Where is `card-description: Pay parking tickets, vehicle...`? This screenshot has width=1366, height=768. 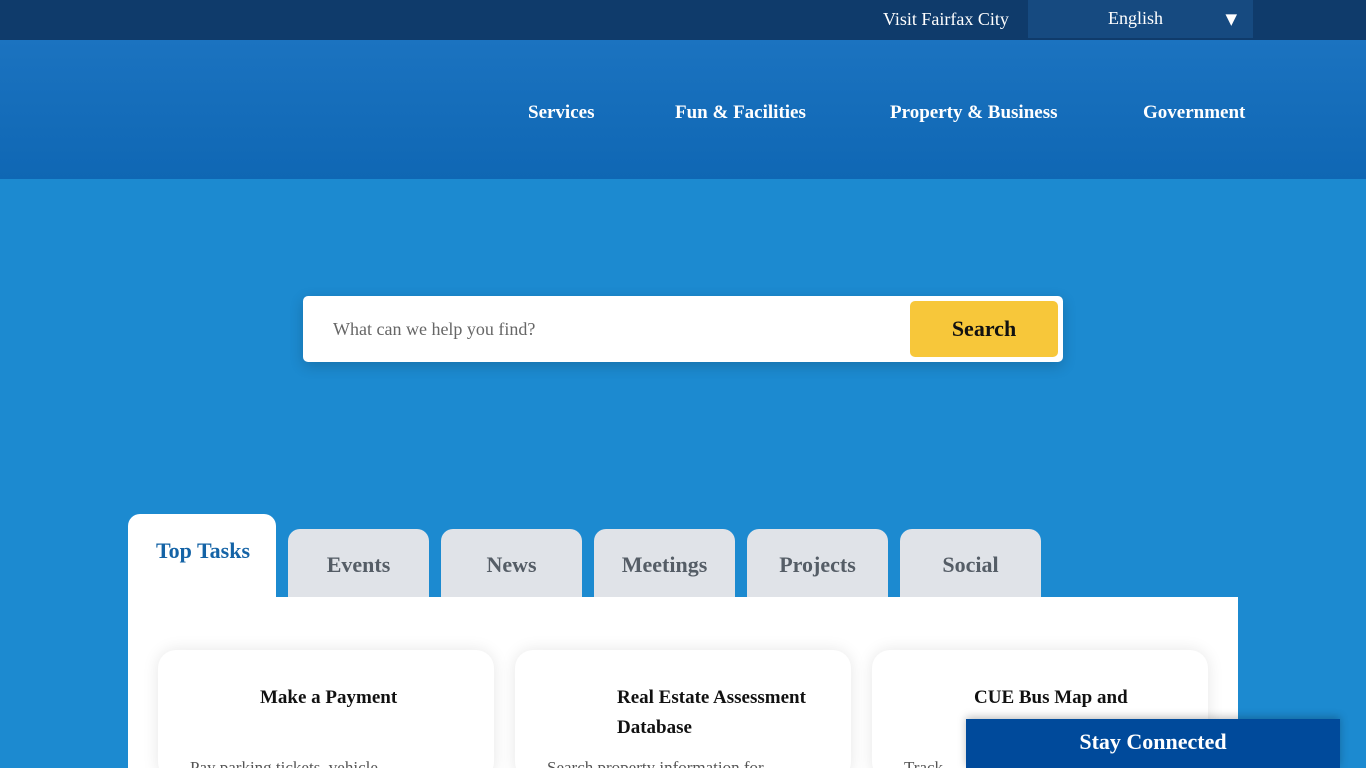 card-description: Pay parking tickets, vehicle... is located at coordinates (290, 763).